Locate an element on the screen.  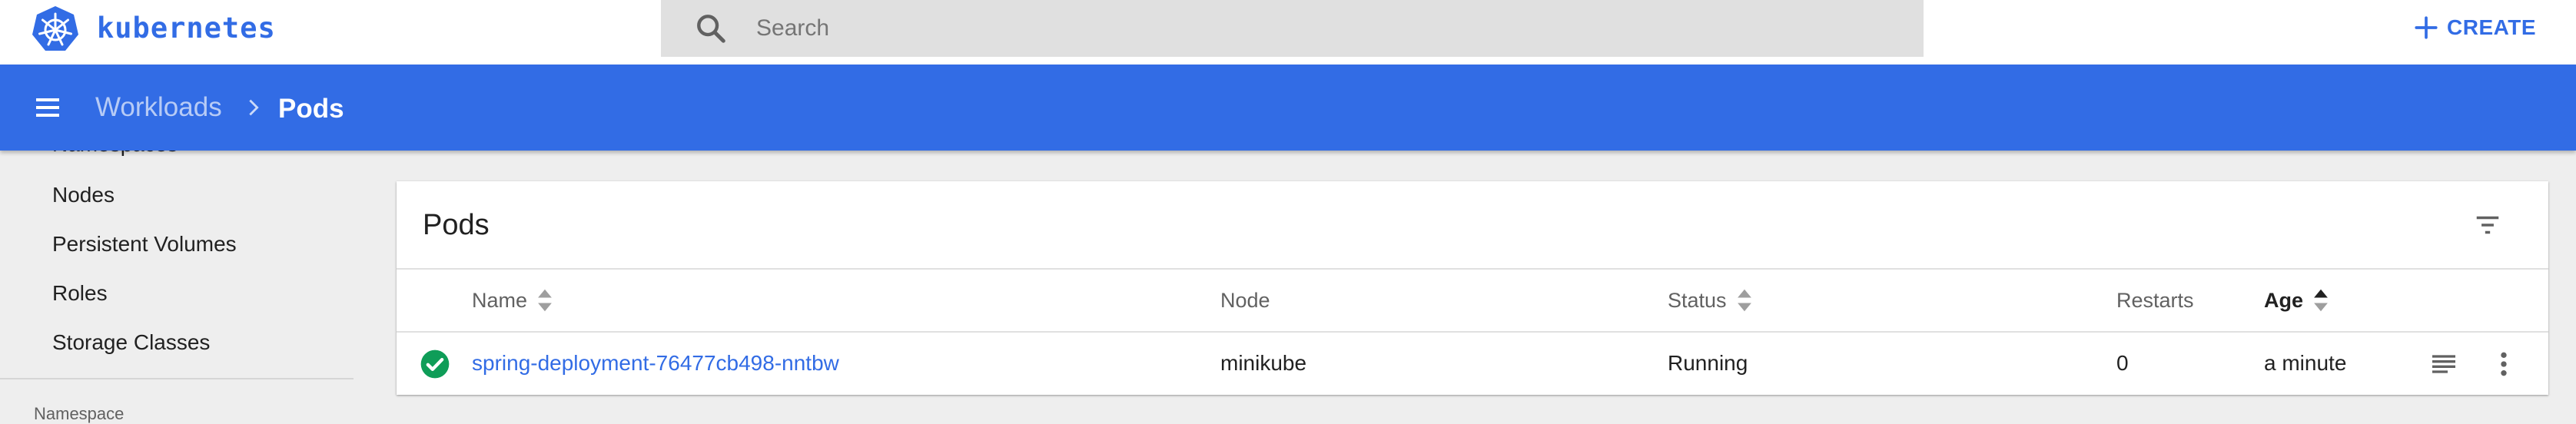
column-header-node-label: Node is located at coordinates (1245, 300).